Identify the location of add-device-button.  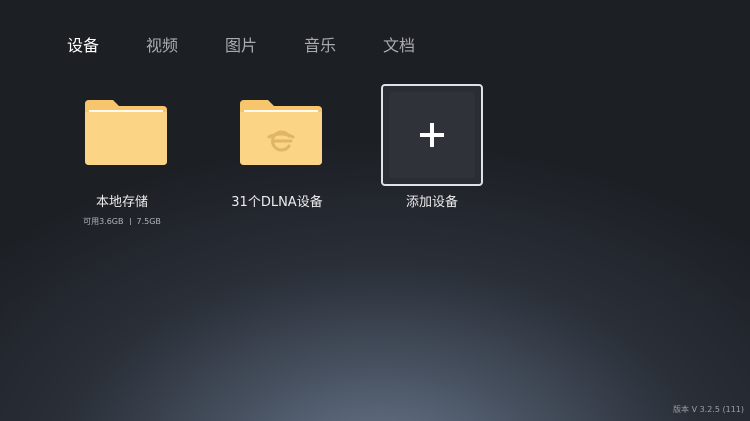
(432, 135).